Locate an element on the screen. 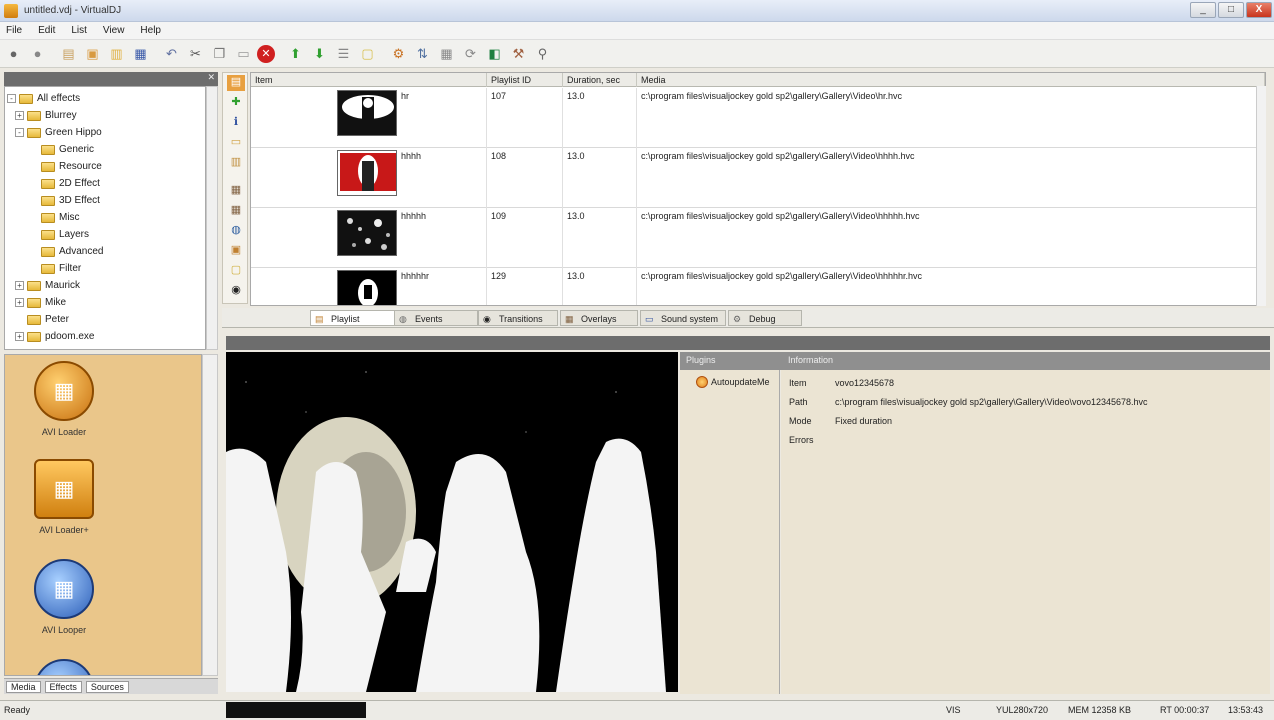 The width and height of the screenshot is (1274, 720). tab-debug: ⚙ Debug is located at coordinates (765, 318).